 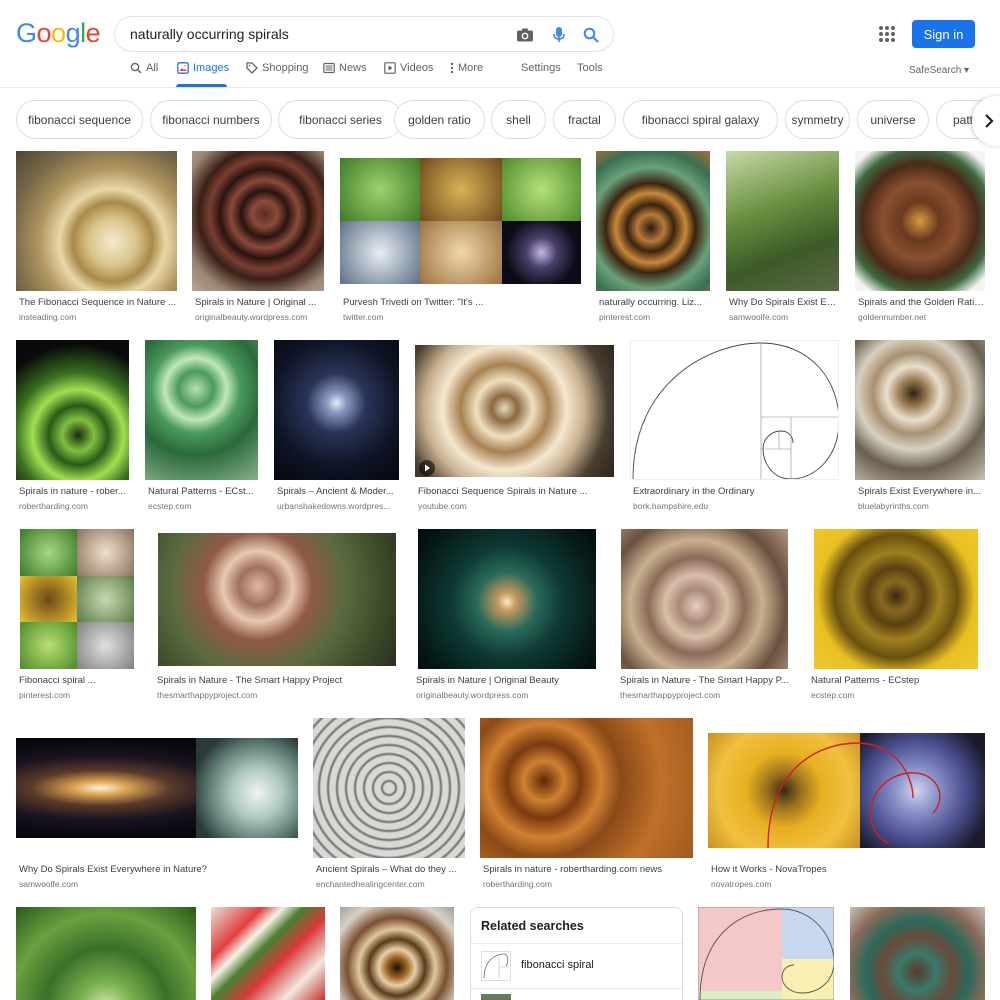 I want to click on result-title: Natural Patterns - ECstep, so click(x=865, y=680).